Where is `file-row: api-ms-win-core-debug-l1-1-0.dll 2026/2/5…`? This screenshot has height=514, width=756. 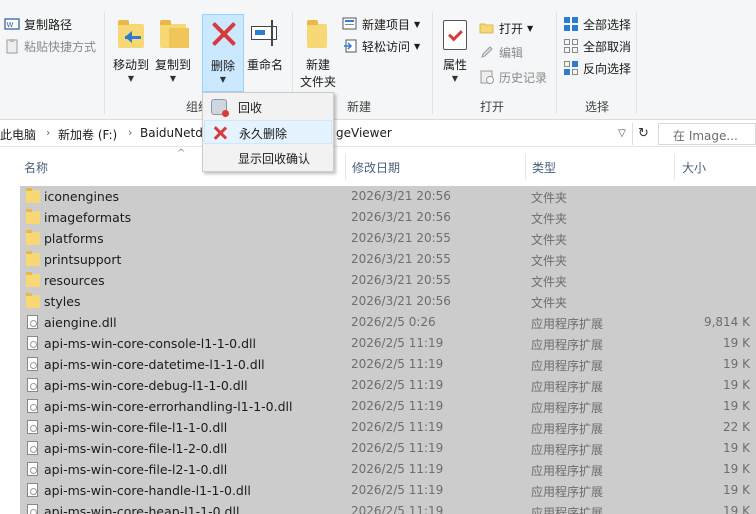
file-row: api-ms-win-core-debug-l1-1-0.dll 2026/2/5… is located at coordinates (388, 385).